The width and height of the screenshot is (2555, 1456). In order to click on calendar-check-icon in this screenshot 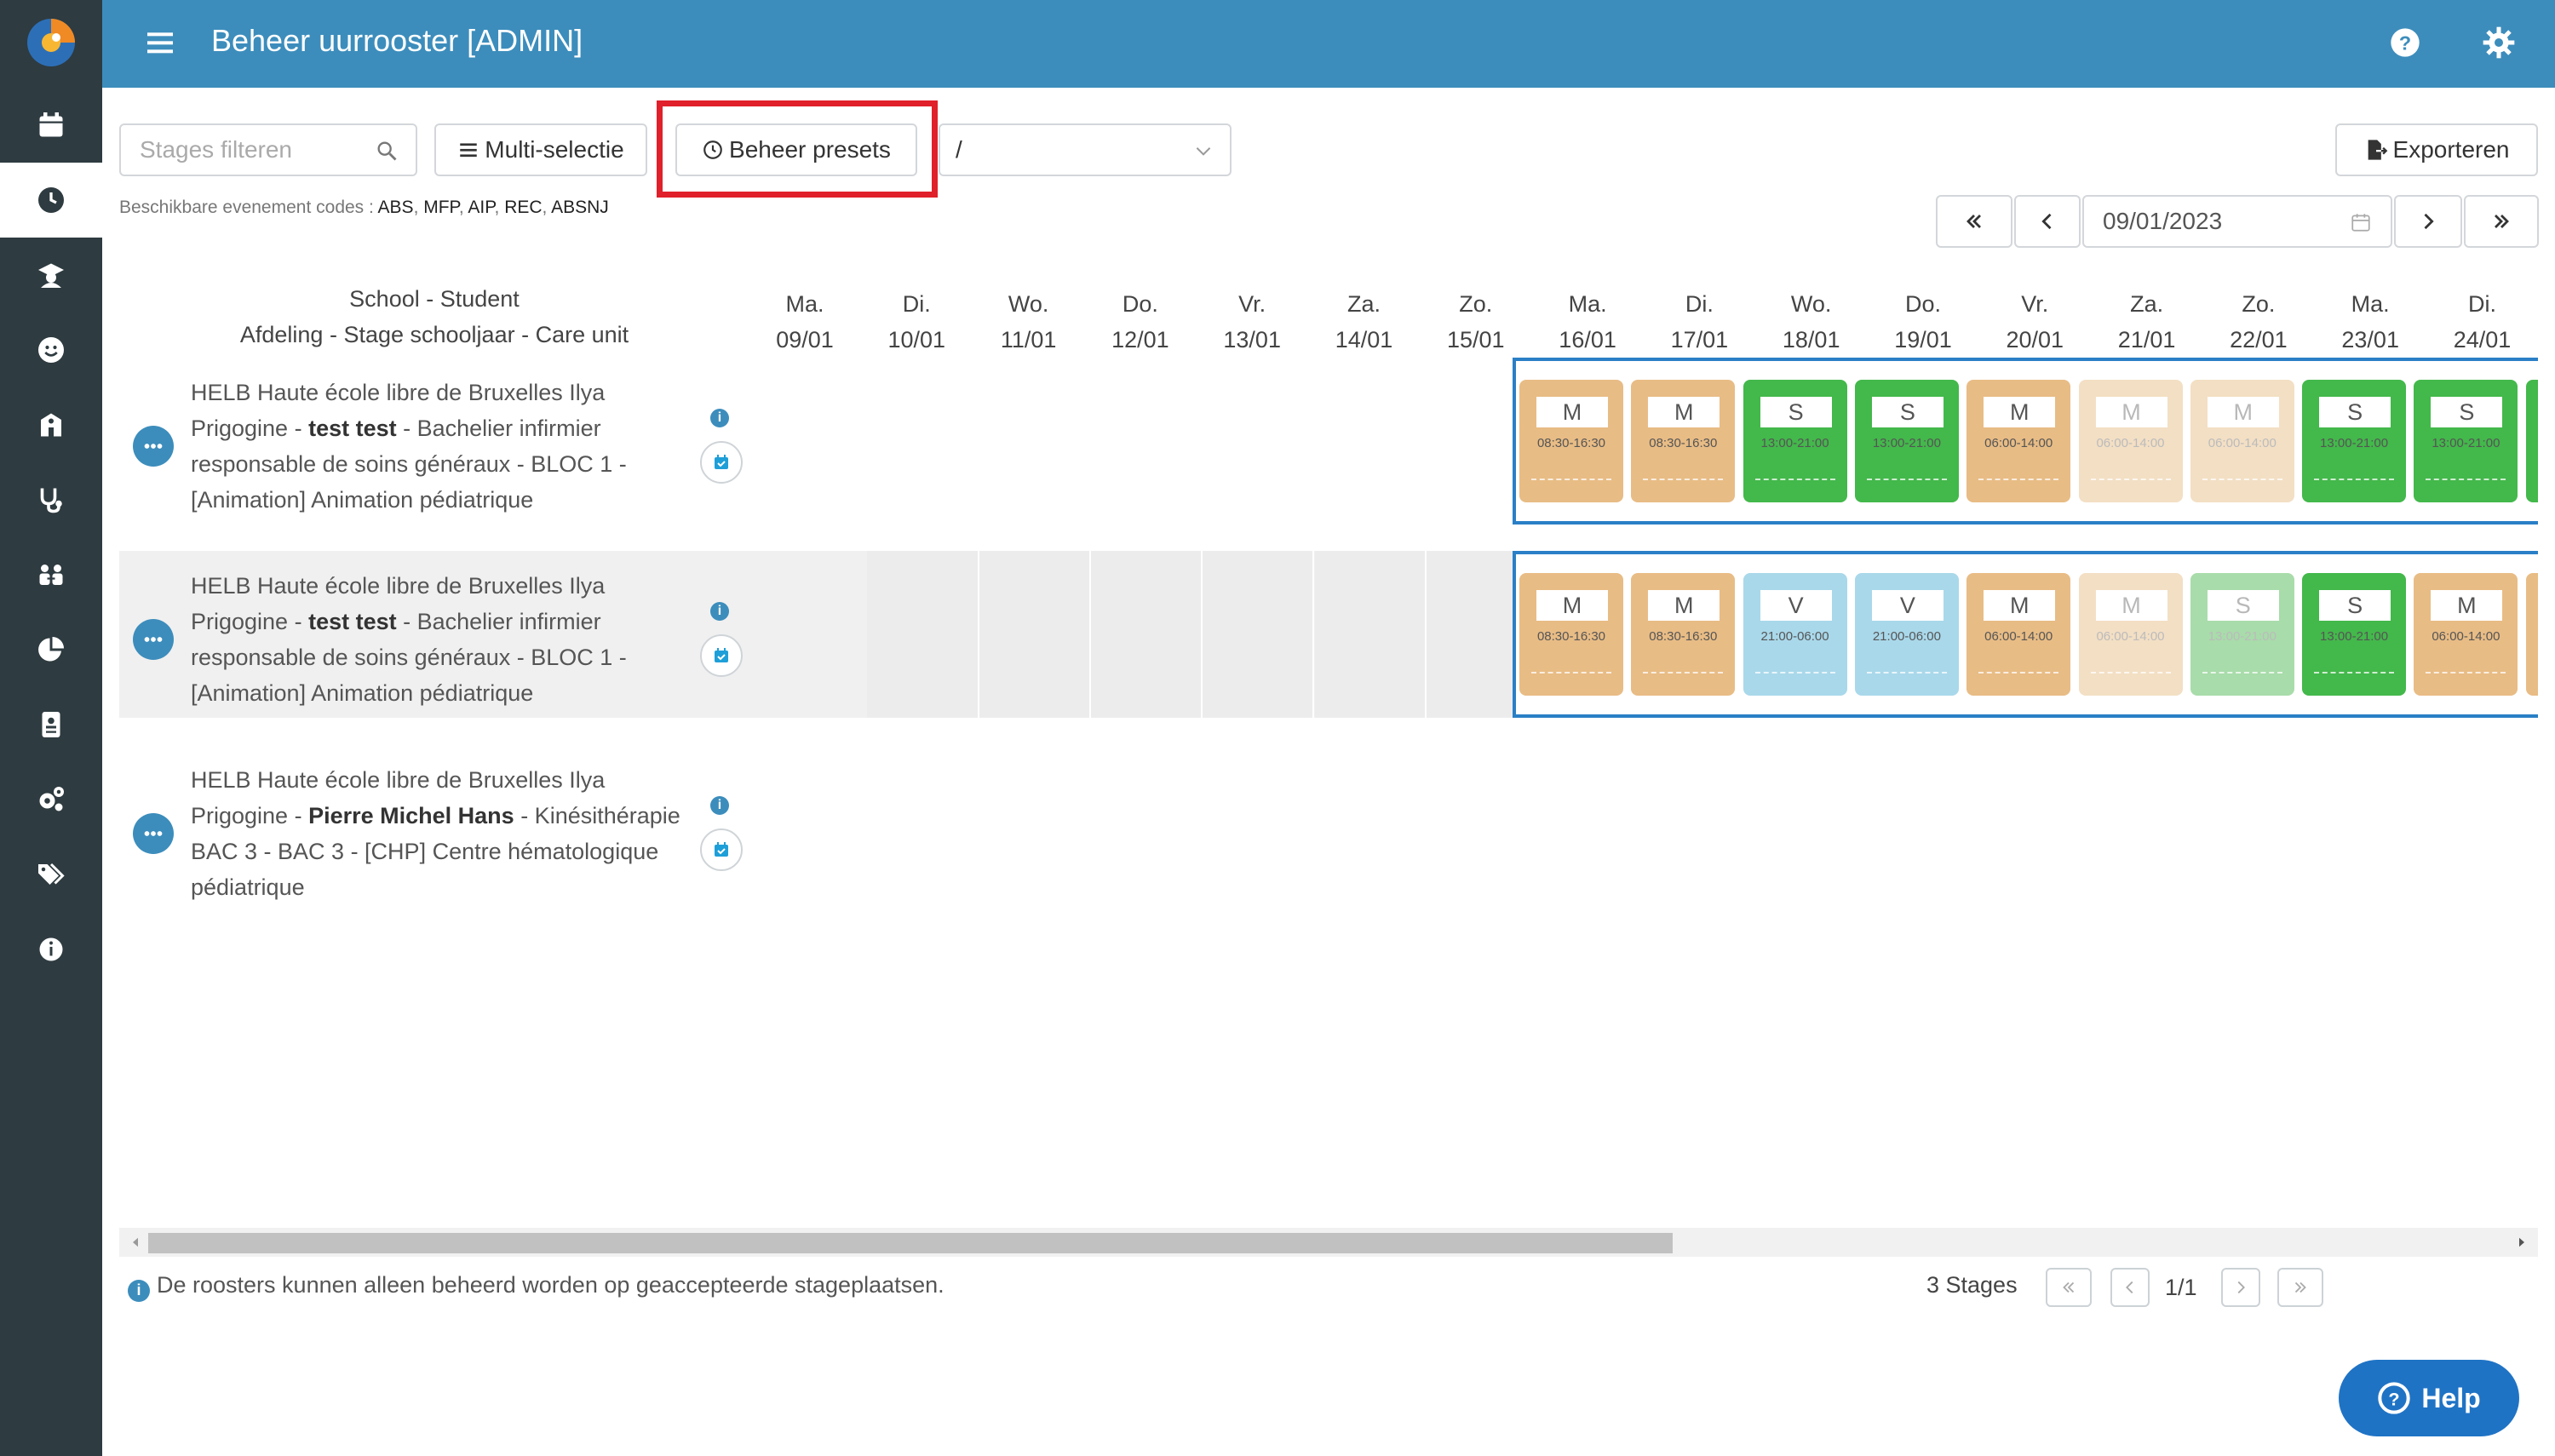, I will do `click(721, 655)`.